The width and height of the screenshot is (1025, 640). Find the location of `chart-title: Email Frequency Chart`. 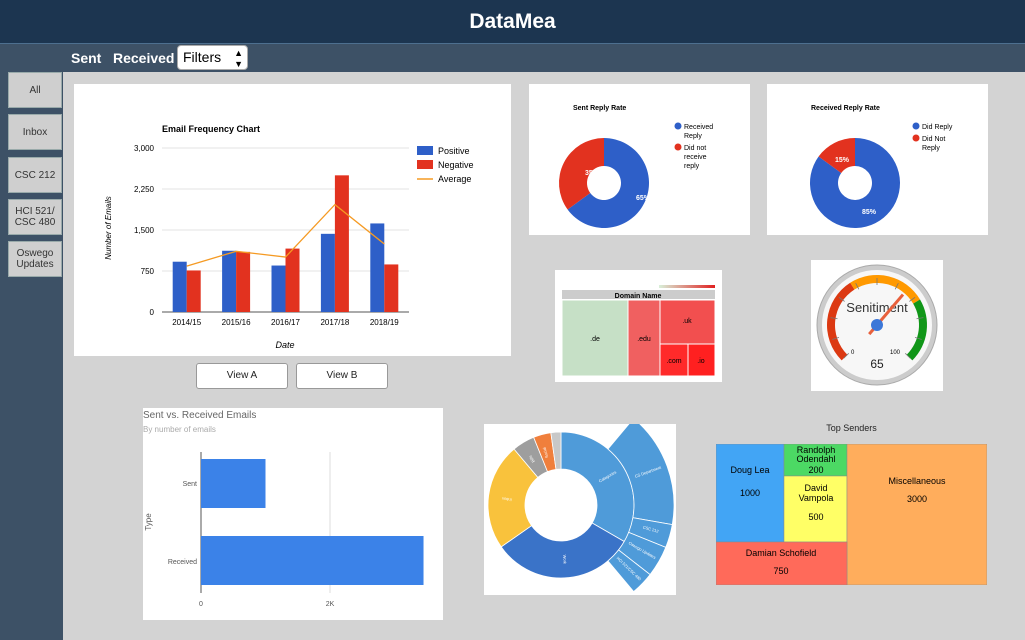

chart-title: Email Frequency Chart is located at coordinates (211, 129).